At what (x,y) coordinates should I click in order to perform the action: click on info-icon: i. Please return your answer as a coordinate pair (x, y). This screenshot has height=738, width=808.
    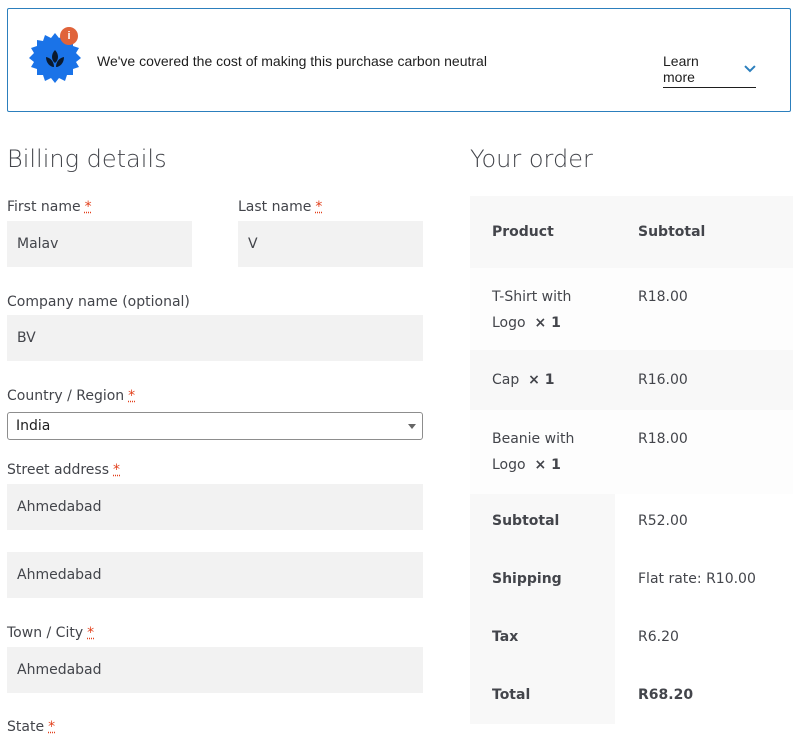
    Looking at the image, I should click on (69, 36).